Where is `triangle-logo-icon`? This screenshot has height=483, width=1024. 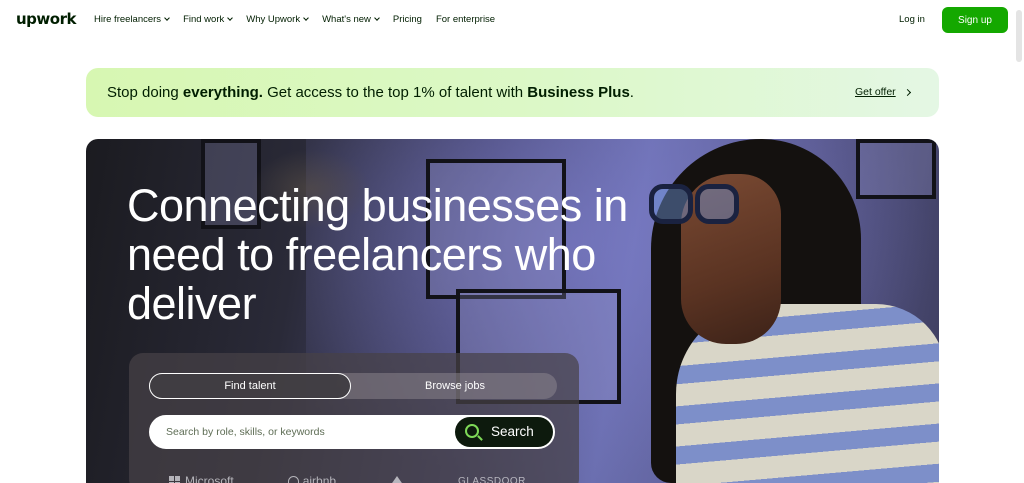 triangle-logo-icon is located at coordinates (397, 479).